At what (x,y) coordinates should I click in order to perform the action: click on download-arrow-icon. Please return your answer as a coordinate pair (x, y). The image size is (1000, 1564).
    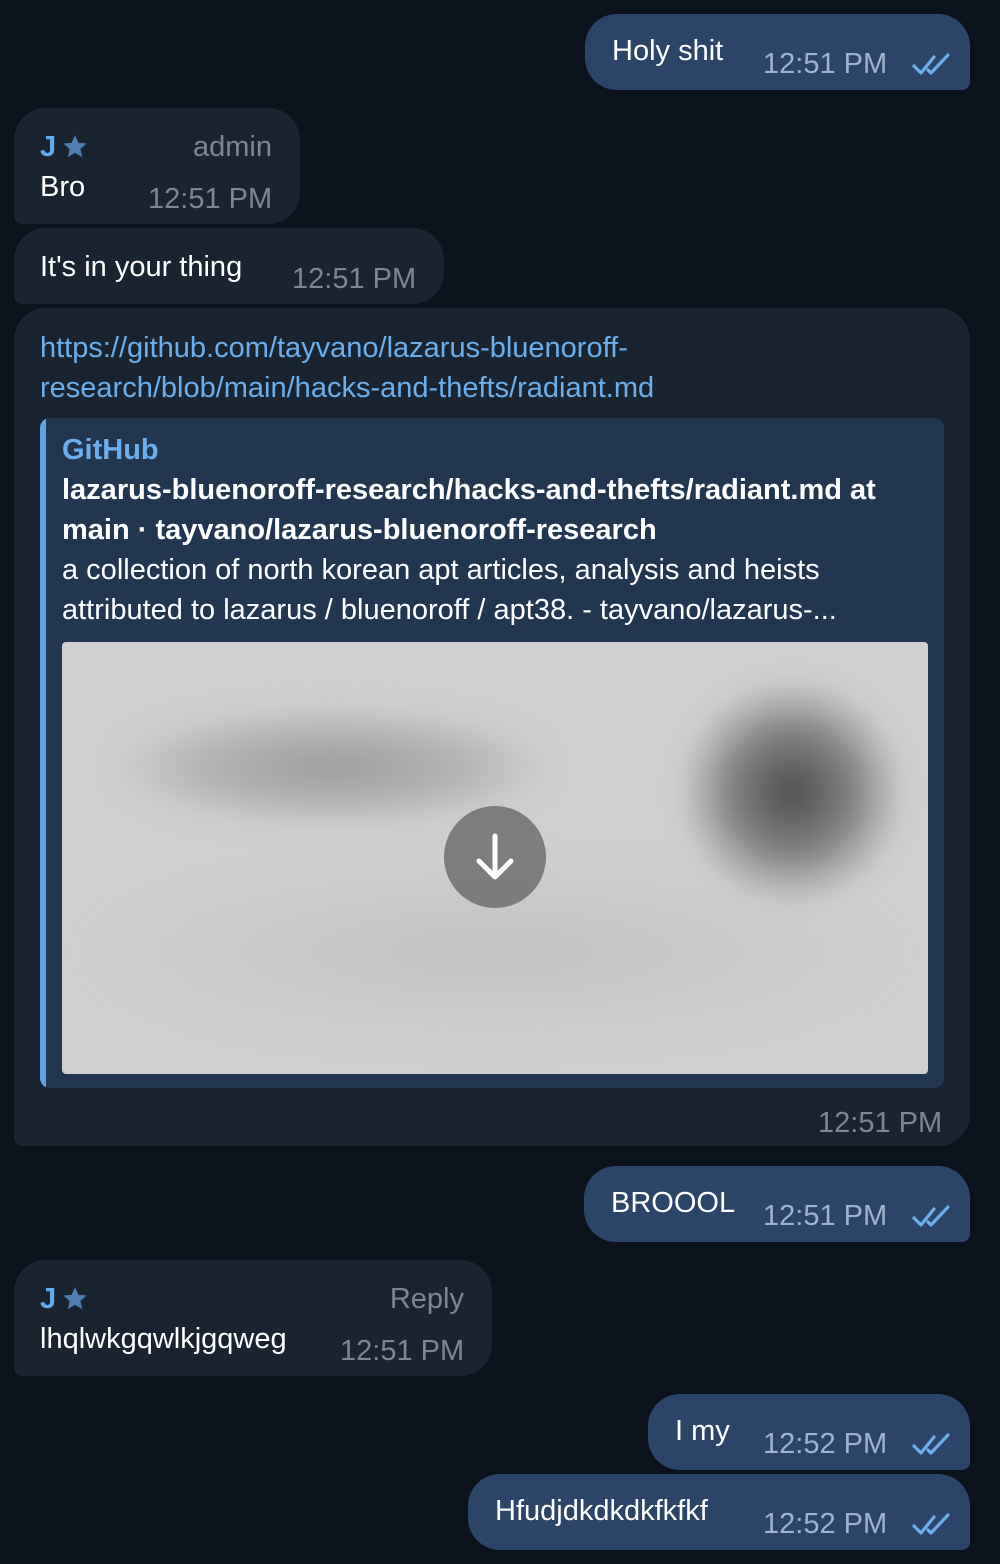
    Looking at the image, I should click on (495, 857).